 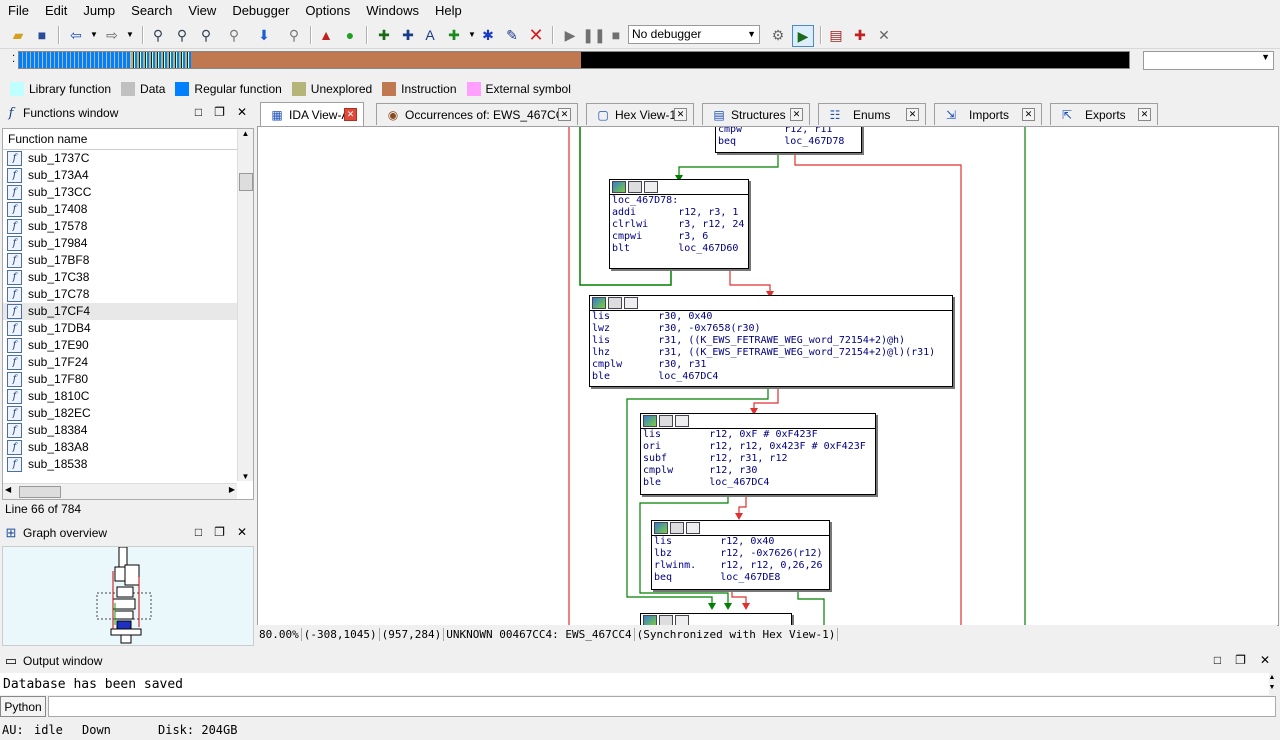 I want to click on tab-imports: ⇲ Imports ✕, so click(x=988, y=114).